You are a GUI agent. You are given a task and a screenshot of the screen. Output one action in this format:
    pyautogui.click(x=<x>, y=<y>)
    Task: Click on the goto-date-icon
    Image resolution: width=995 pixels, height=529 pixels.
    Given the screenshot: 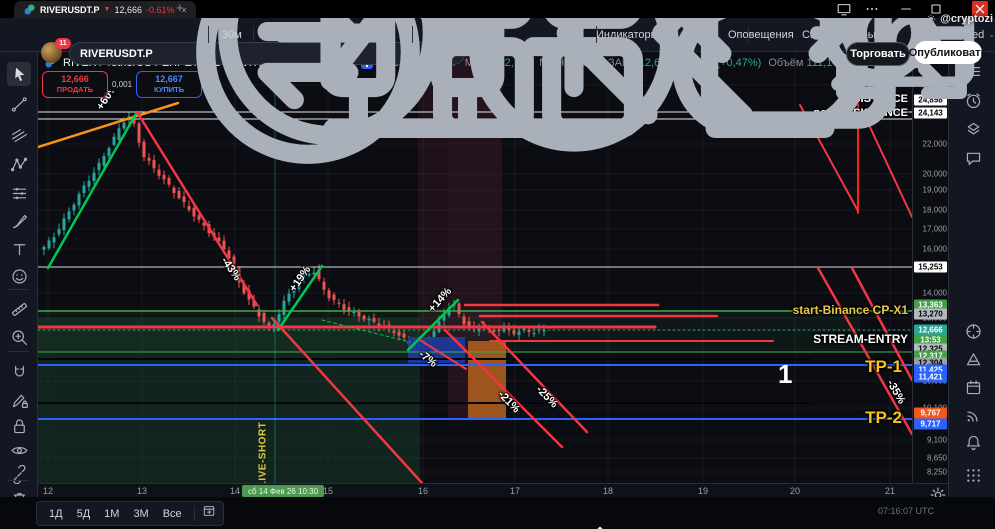 What is the action you would take?
    pyautogui.click(x=209, y=513)
    